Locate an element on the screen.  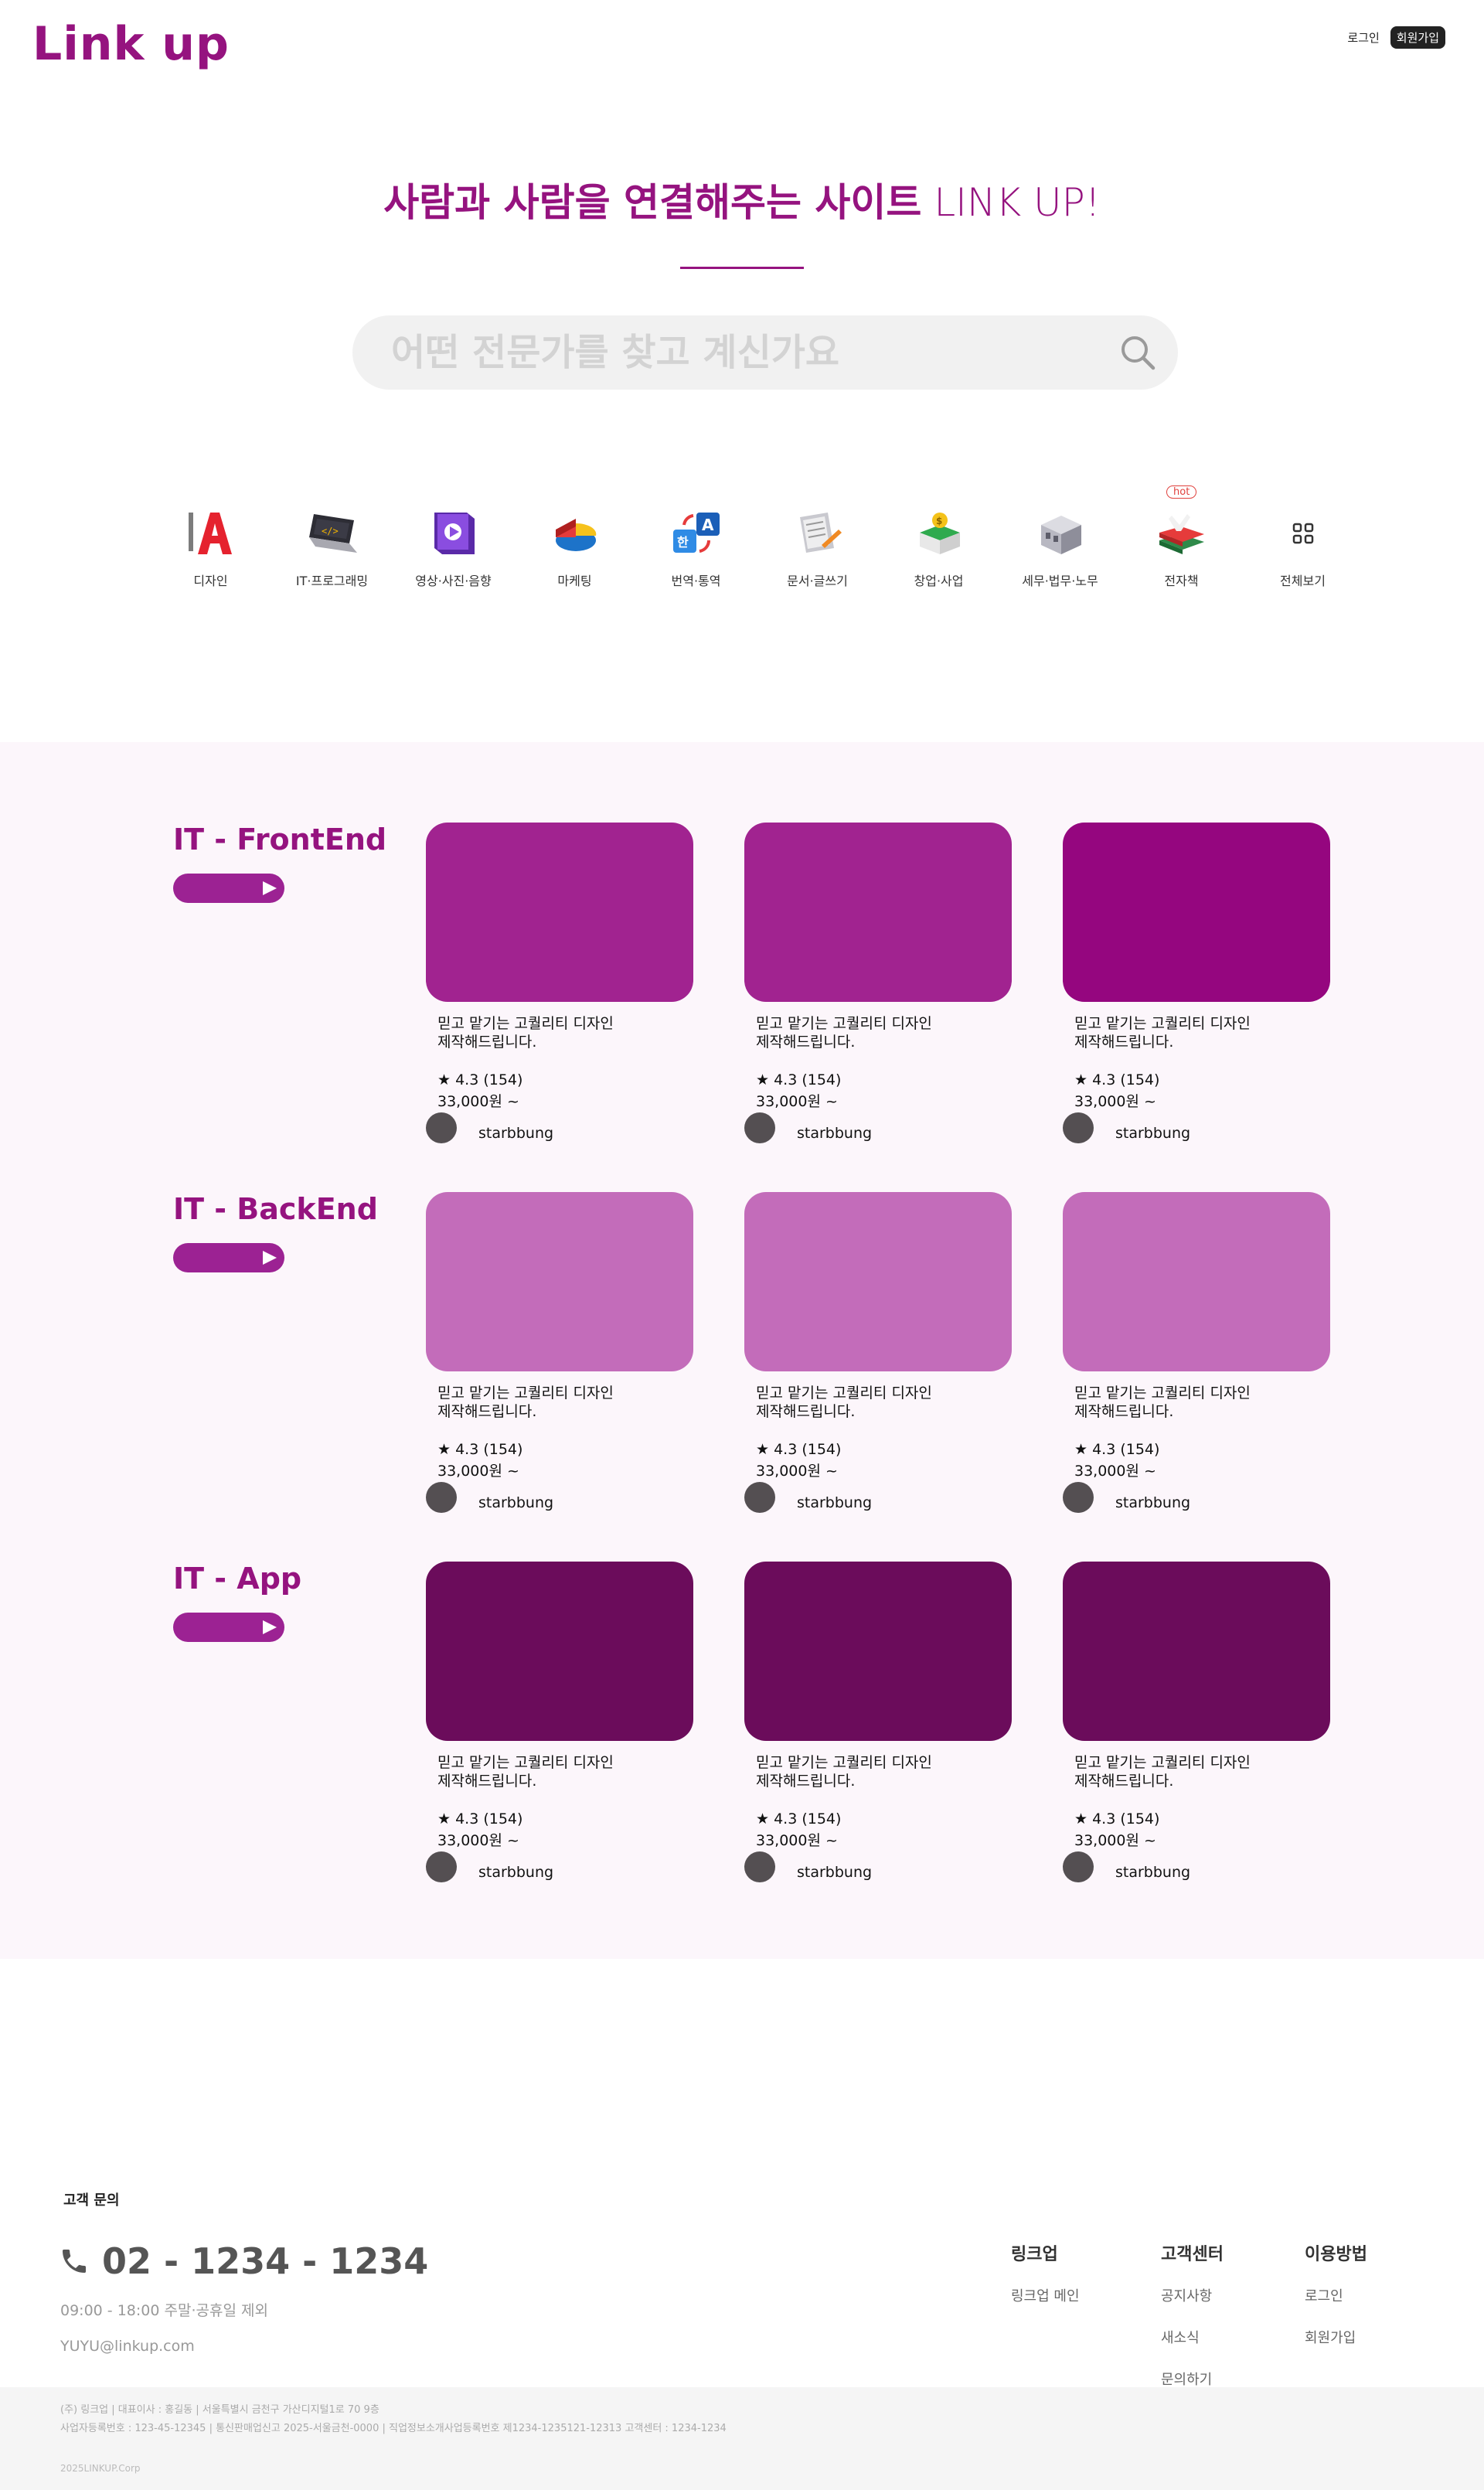
category-it: </> IT·프로그래밍 is located at coordinates (332, 545).